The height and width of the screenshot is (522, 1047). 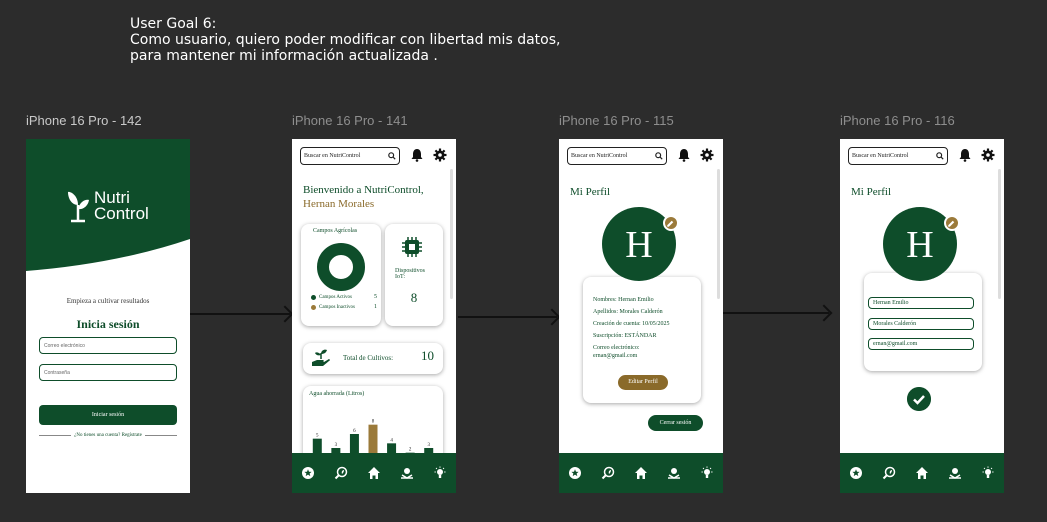 What do you see at coordinates (921, 303) in the screenshot?
I see `nombres-input: Hernan Emilio` at bounding box center [921, 303].